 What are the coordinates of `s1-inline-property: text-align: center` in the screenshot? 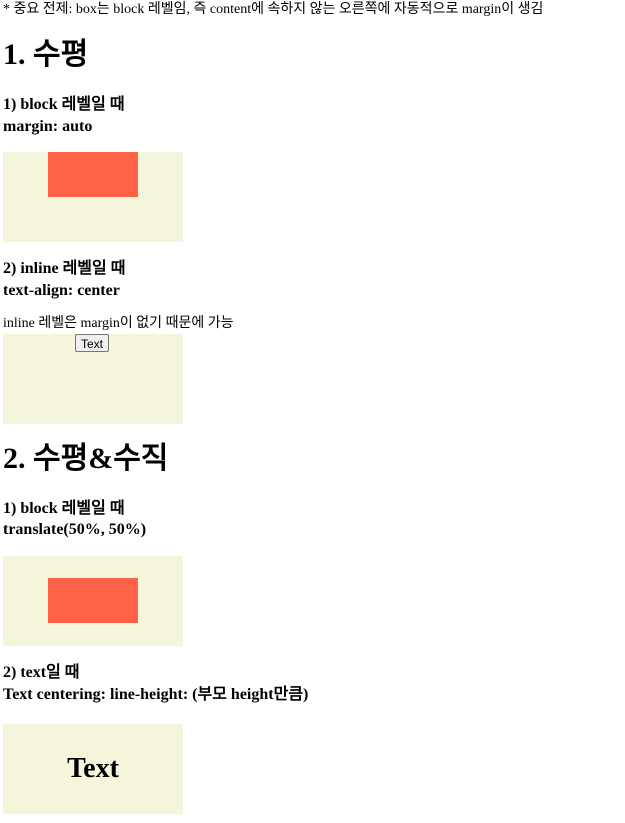 It's located at (61, 290).